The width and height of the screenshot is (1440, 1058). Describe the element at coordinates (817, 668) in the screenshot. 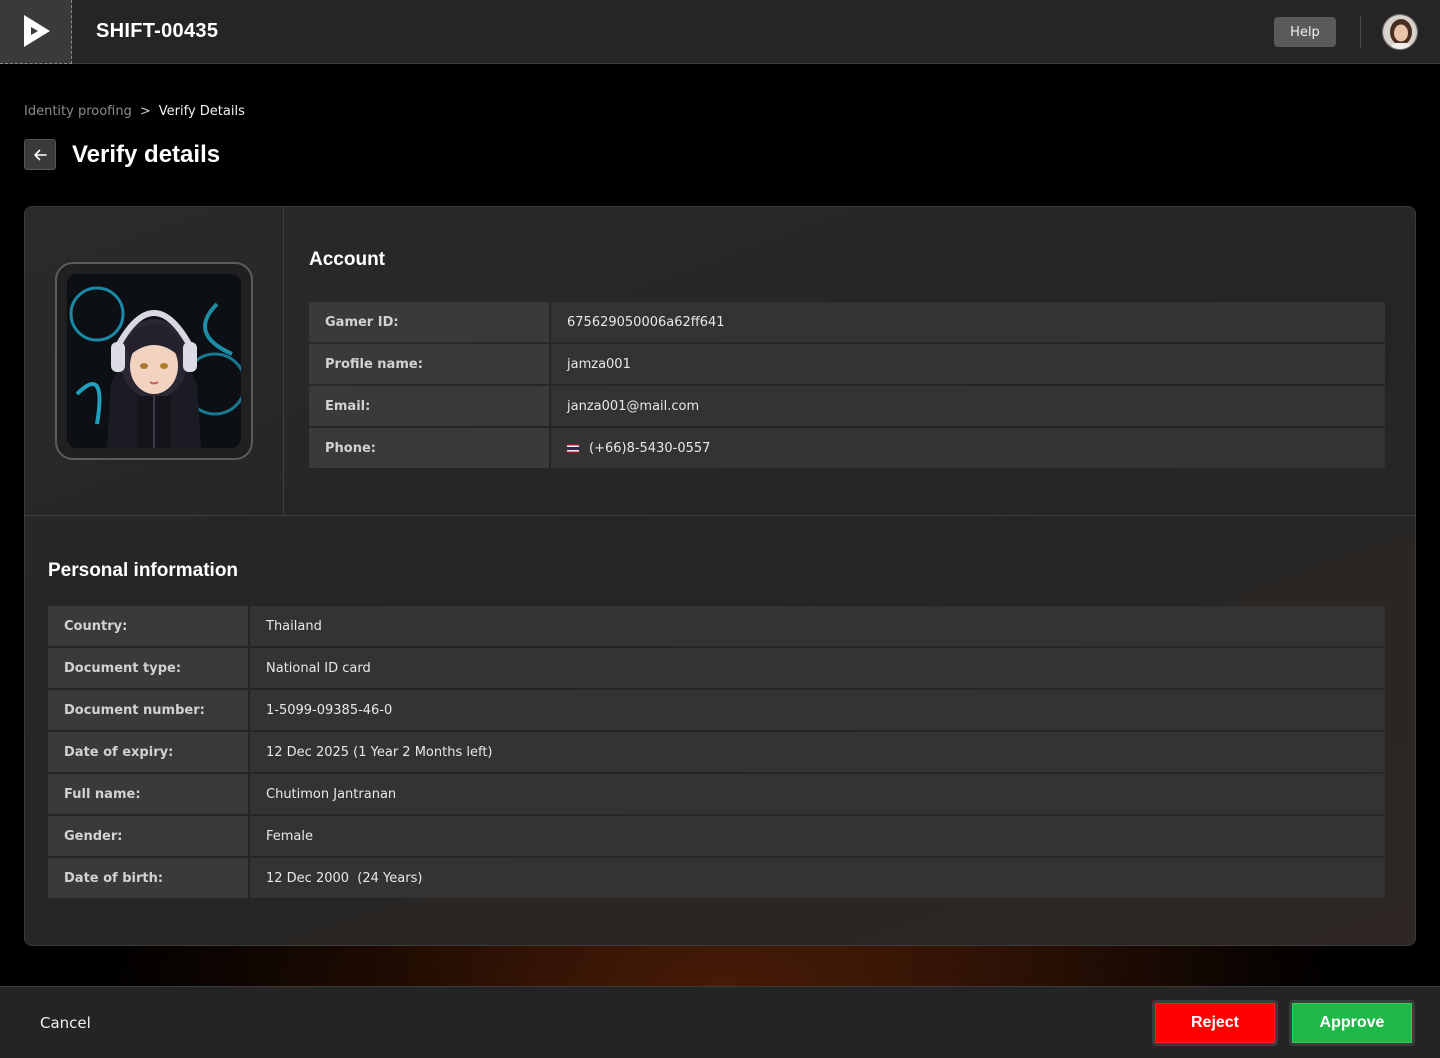

I see `personal-value-document-type: National ID card` at that location.